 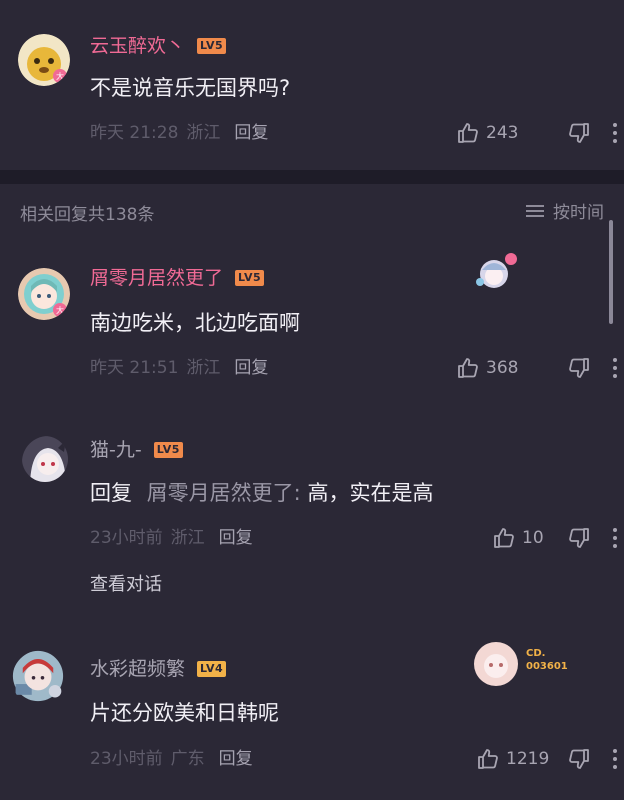 I want to click on like-count: 243, so click(x=502, y=133).